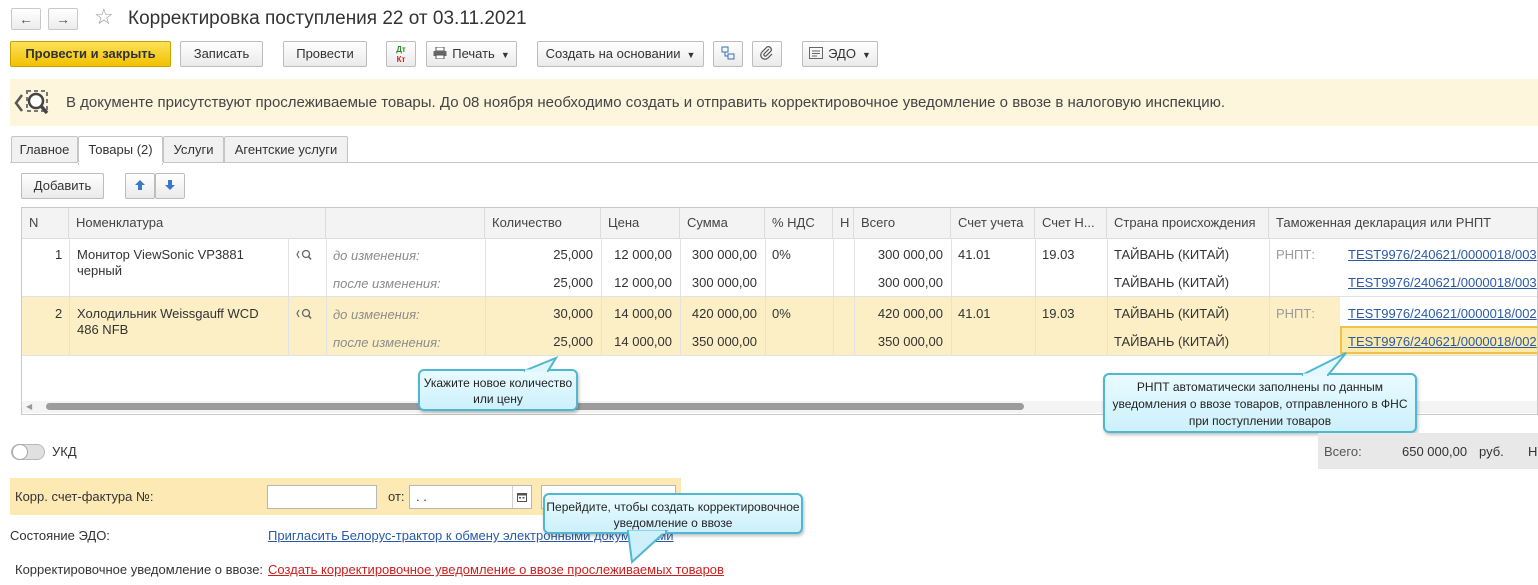  I want to click on scroll-left-icon: ◀, so click(29, 407).